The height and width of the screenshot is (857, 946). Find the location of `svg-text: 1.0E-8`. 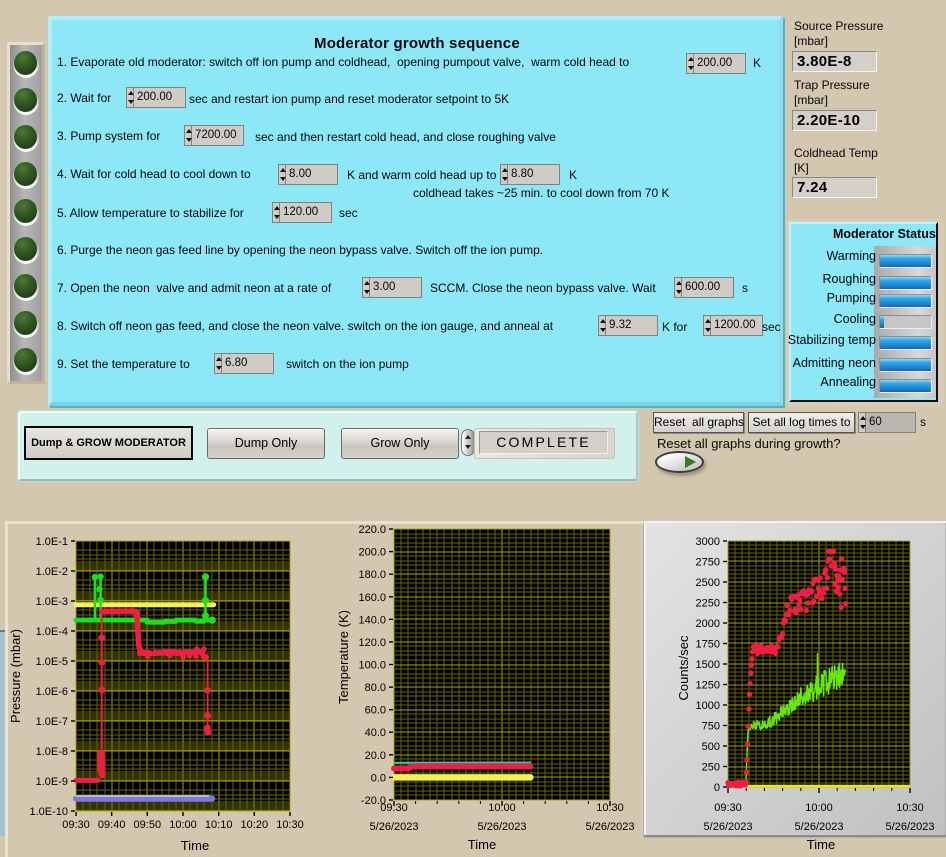

svg-text: 1.0E-8 is located at coordinates (52, 752).